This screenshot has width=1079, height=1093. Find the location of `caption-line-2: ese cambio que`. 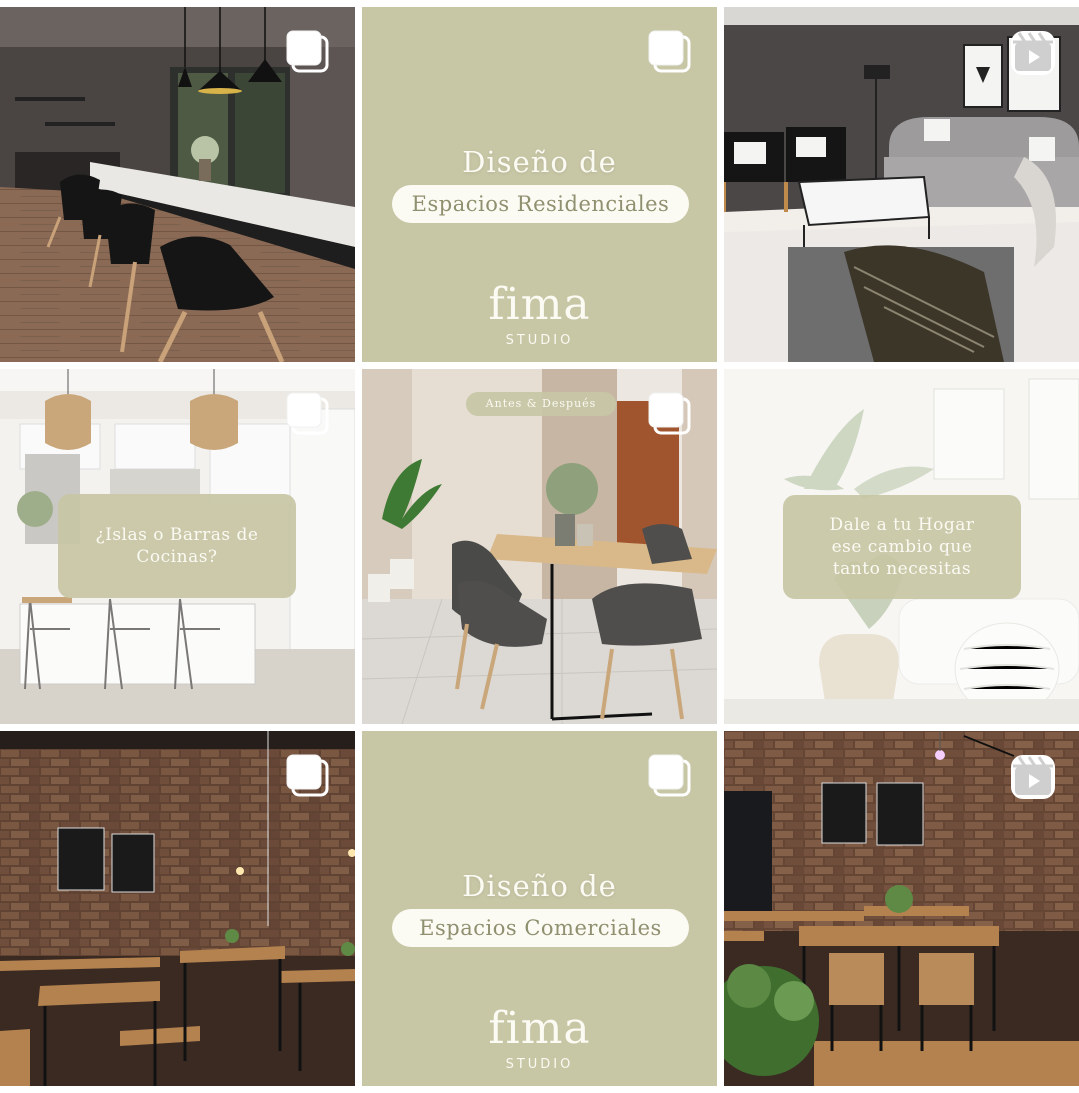

caption-line-2: ese cambio que is located at coordinates (902, 547).